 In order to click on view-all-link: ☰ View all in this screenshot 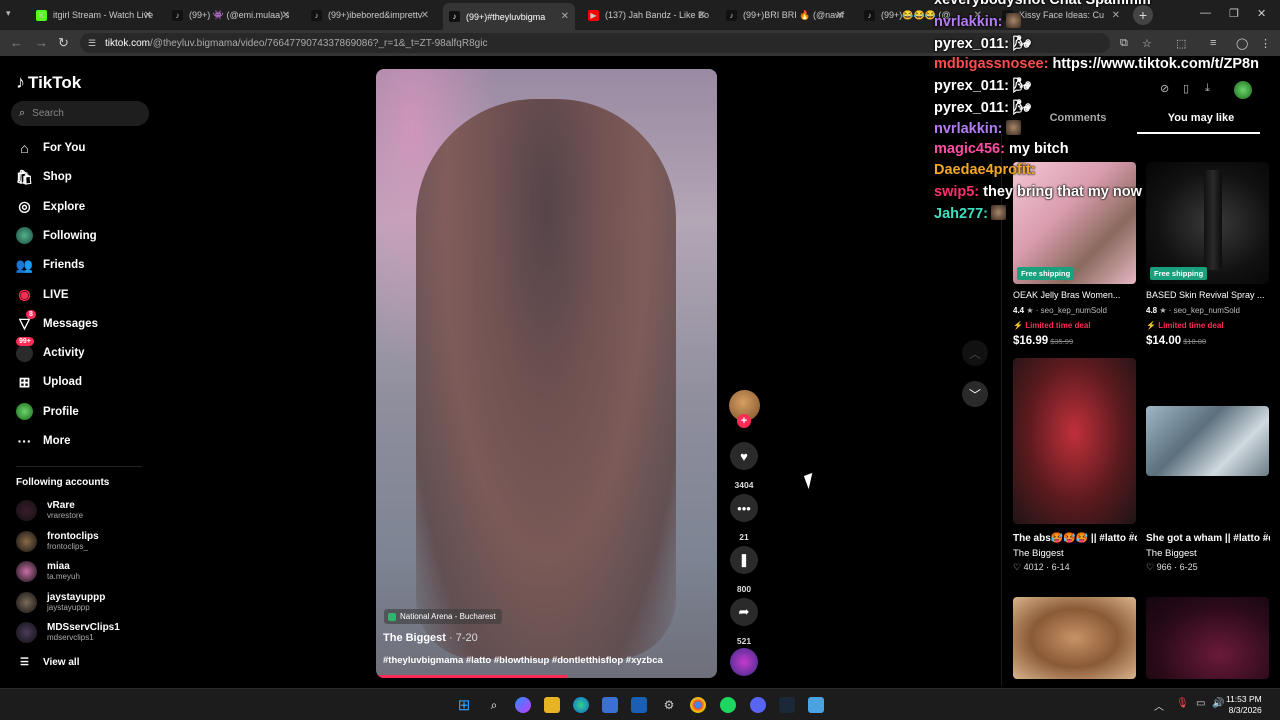, I will do `click(49, 662)`.